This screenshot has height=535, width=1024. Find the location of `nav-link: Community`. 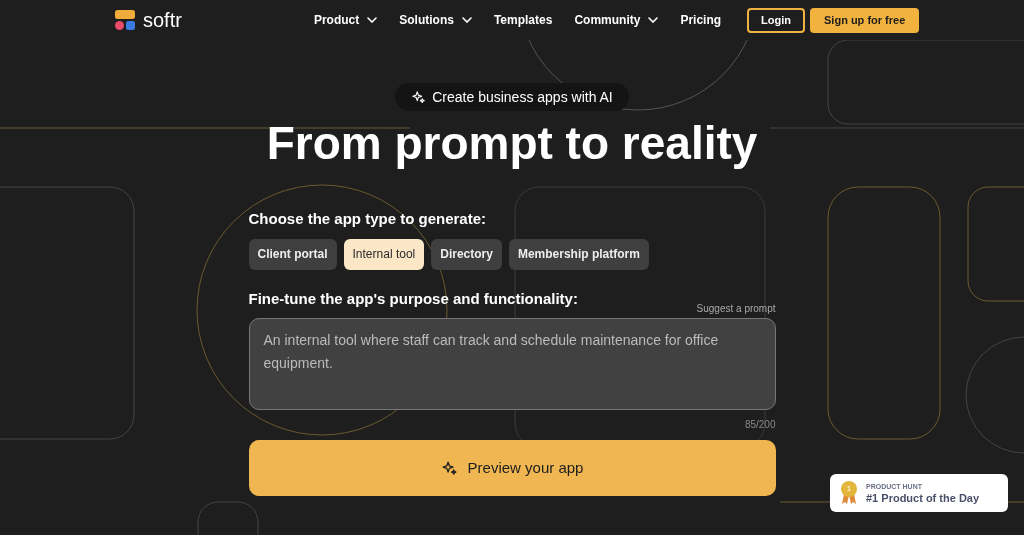

nav-link: Community is located at coordinates (616, 20).